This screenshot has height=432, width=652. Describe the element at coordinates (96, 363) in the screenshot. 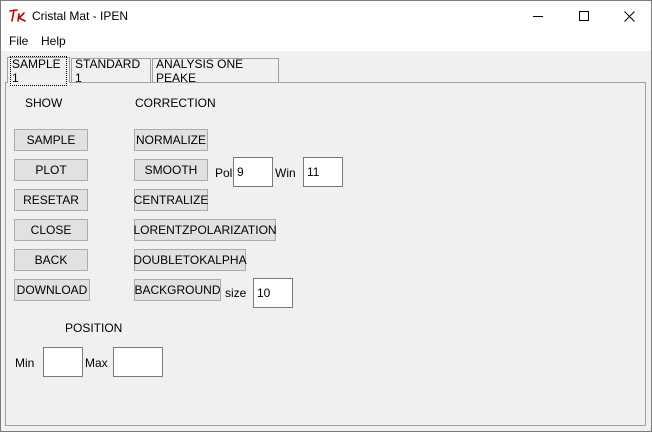

I see `max-label: Max` at that location.